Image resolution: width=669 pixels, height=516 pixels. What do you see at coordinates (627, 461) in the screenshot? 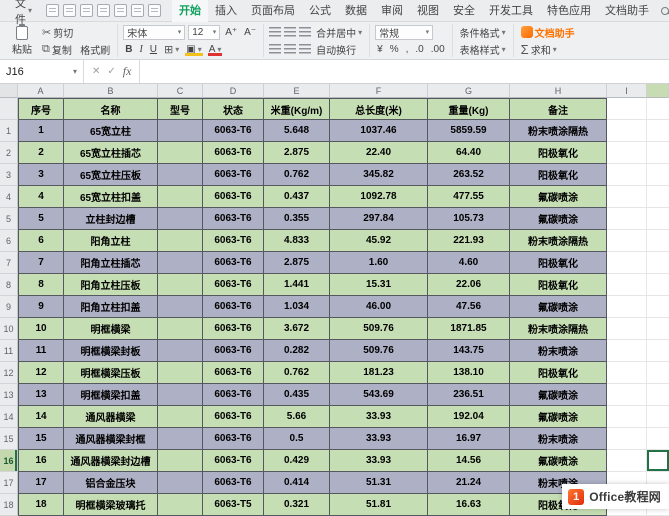
I see `cell-I16` at bounding box center [627, 461].